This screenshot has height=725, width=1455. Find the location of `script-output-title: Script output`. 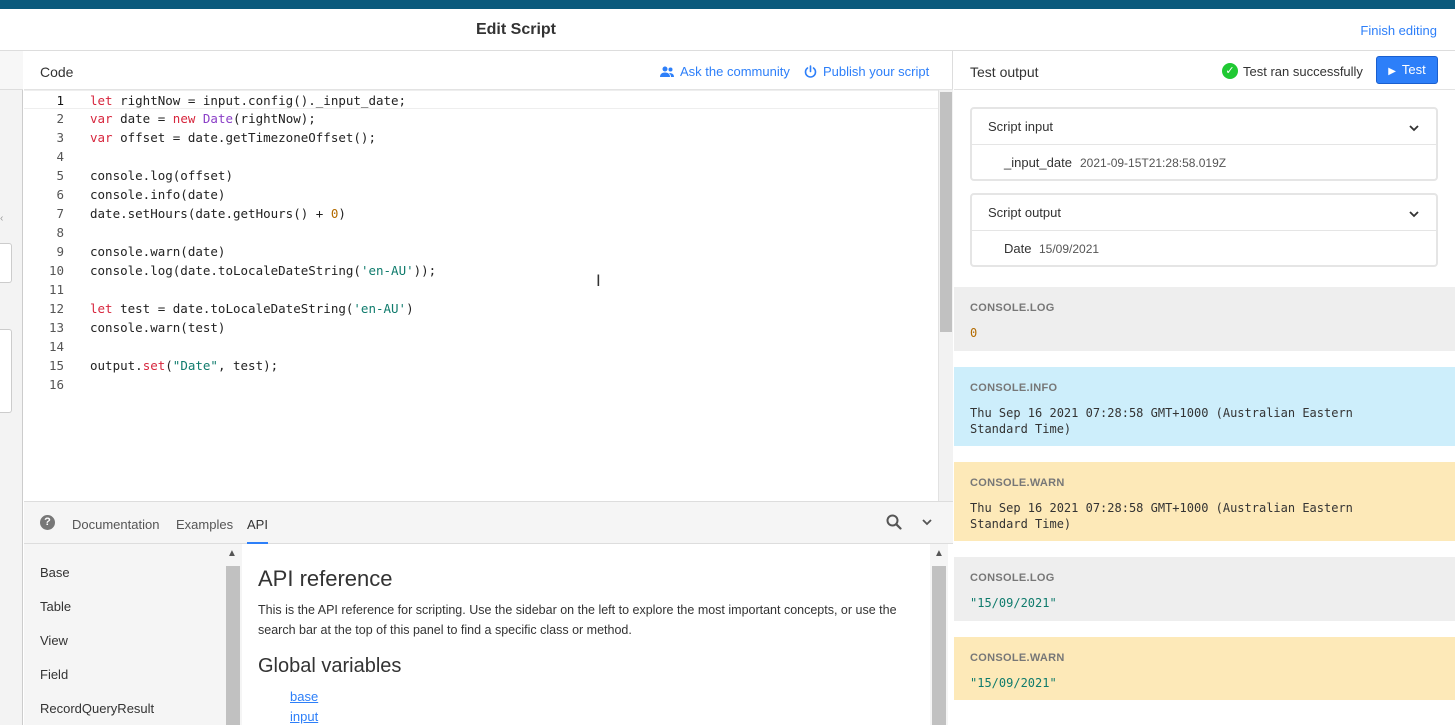

script-output-title: Script output is located at coordinates (1024, 212).